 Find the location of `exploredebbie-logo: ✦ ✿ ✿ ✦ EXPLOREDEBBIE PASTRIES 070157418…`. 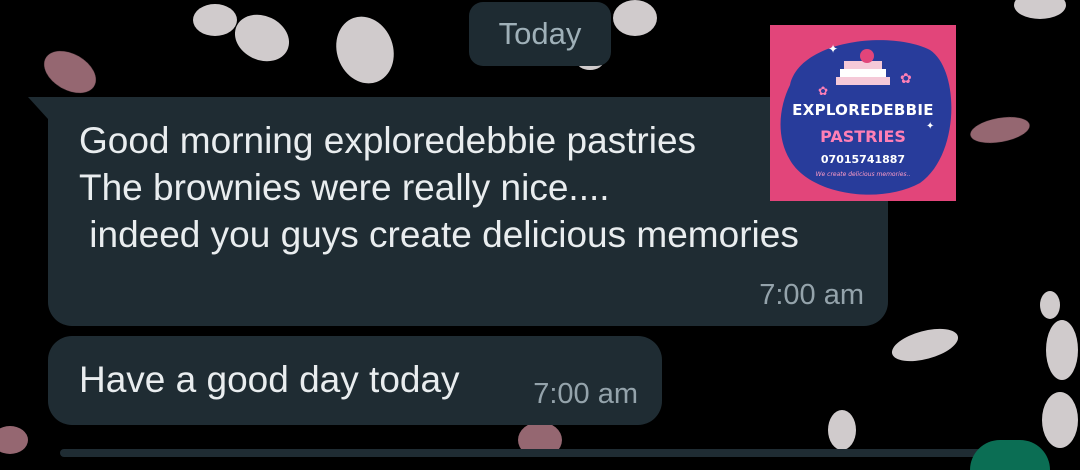

exploredebbie-logo: ✦ ✿ ✿ ✦ EXPLOREDEBBIE PASTRIES 070157418… is located at coordinates (863, 113).